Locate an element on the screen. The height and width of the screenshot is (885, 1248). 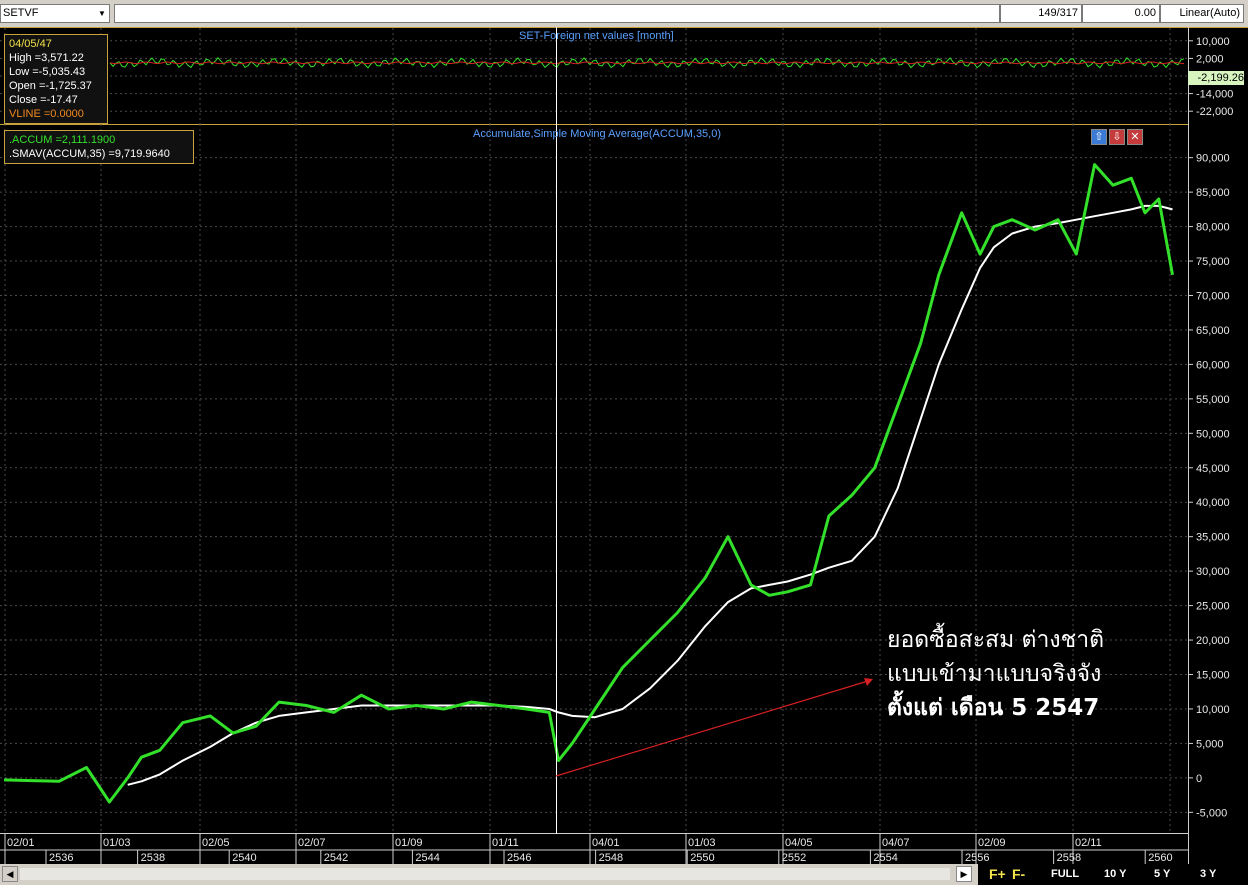
period-full-button: FULL is located at coordinates (1065, 874).